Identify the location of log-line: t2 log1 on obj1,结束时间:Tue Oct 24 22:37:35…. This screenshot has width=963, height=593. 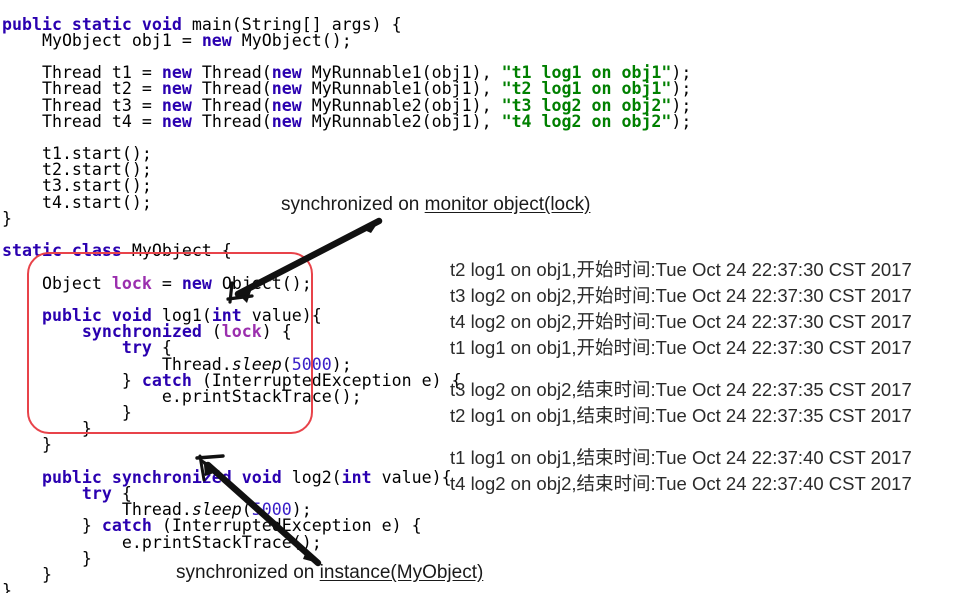
(681, 415).